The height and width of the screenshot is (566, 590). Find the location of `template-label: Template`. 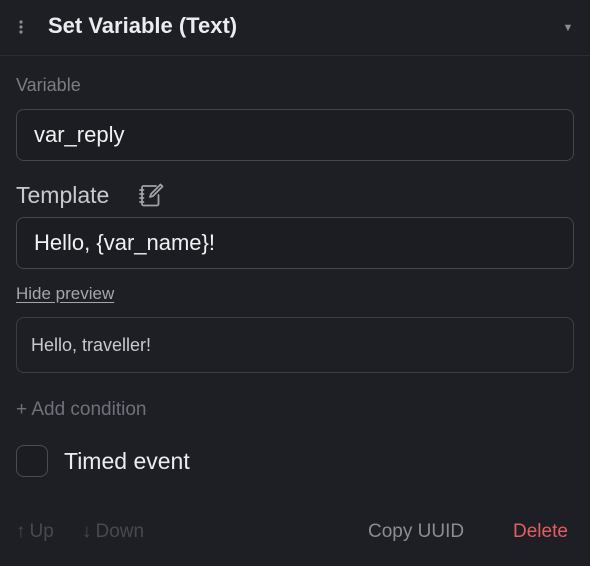

template-label: Template is located at coordinates (63, 195).